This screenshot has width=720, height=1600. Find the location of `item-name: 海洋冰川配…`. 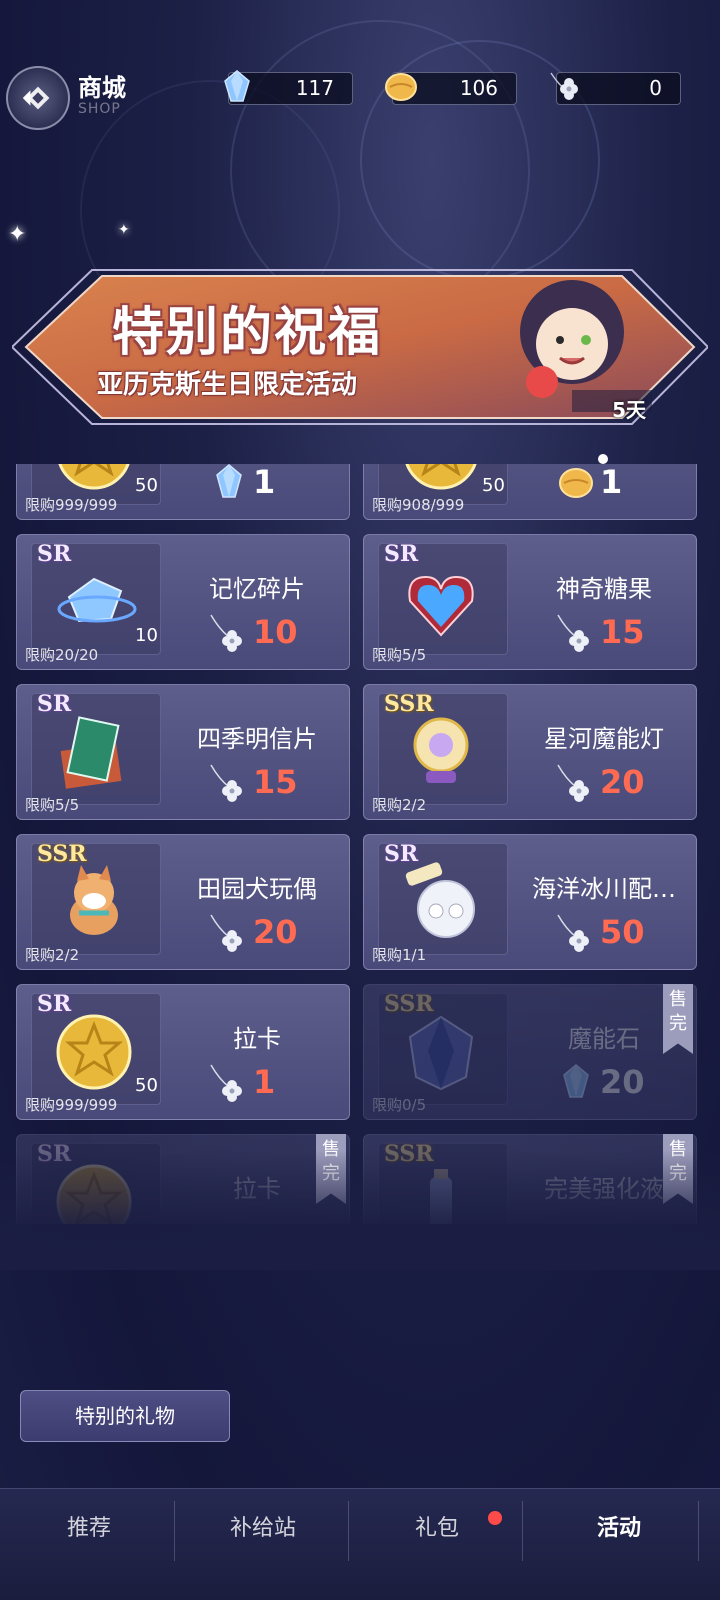

item-name: 海洋冰川配… is located at coordinates (604, 889).